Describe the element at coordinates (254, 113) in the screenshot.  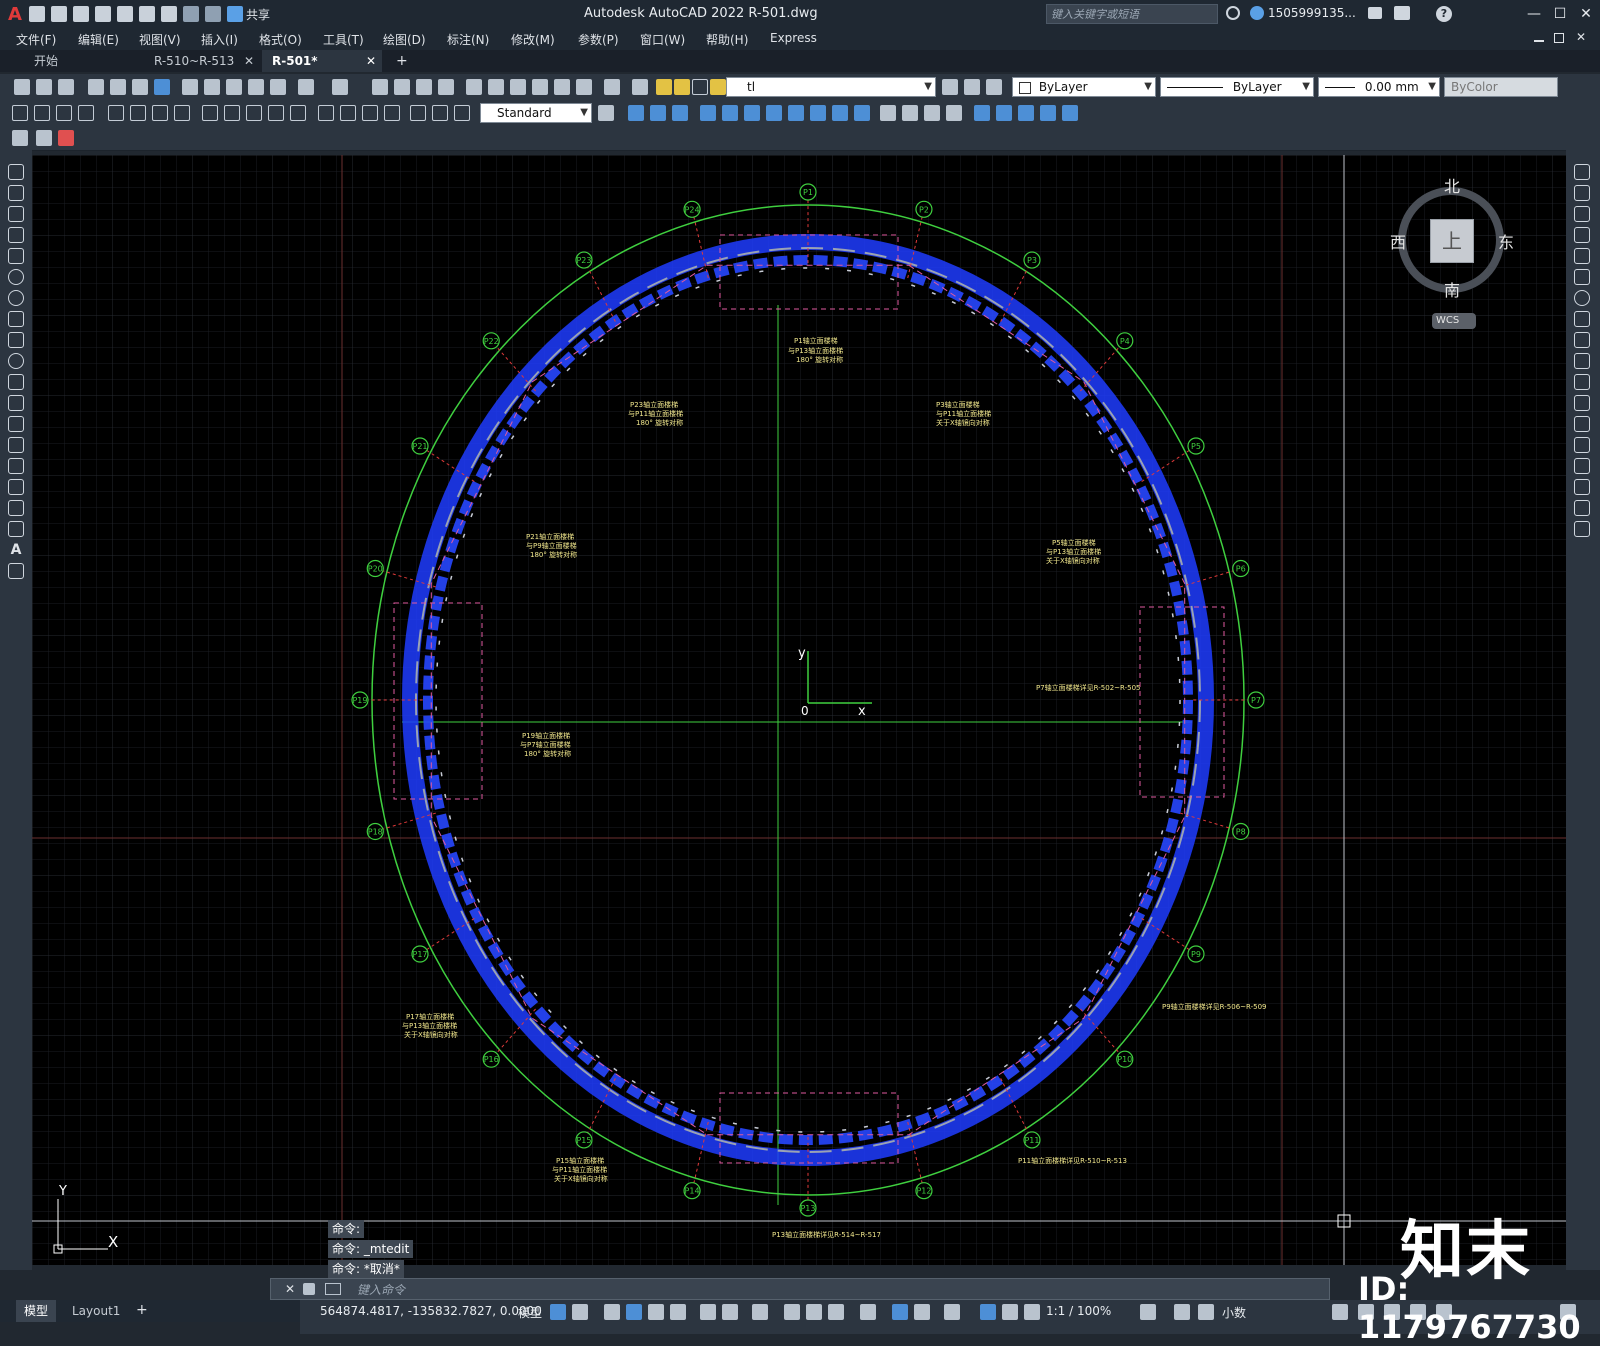
I see `continue-dim-icon` at that location.